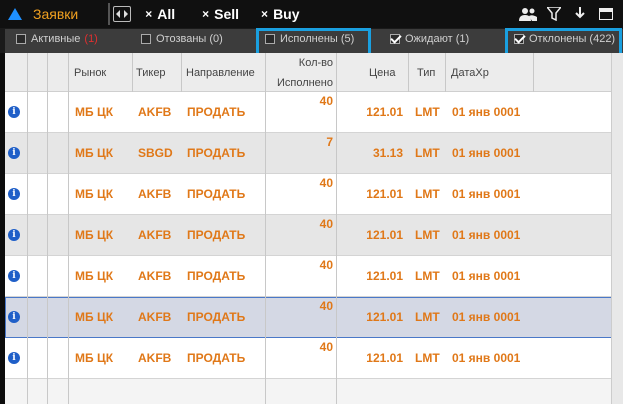  I want to click on cell-qty: 7, so click(329, 142).